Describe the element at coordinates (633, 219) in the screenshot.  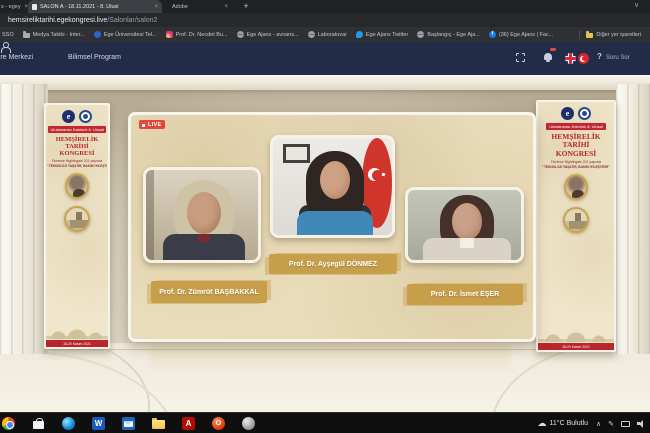
I see `stage-pillar-right` at that location.